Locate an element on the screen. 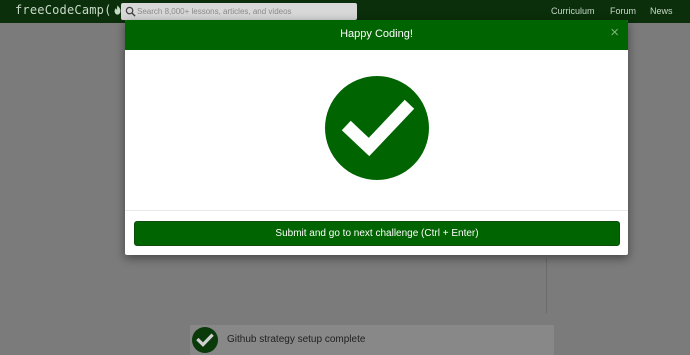  search-icon is located at coordinates (130, 11).